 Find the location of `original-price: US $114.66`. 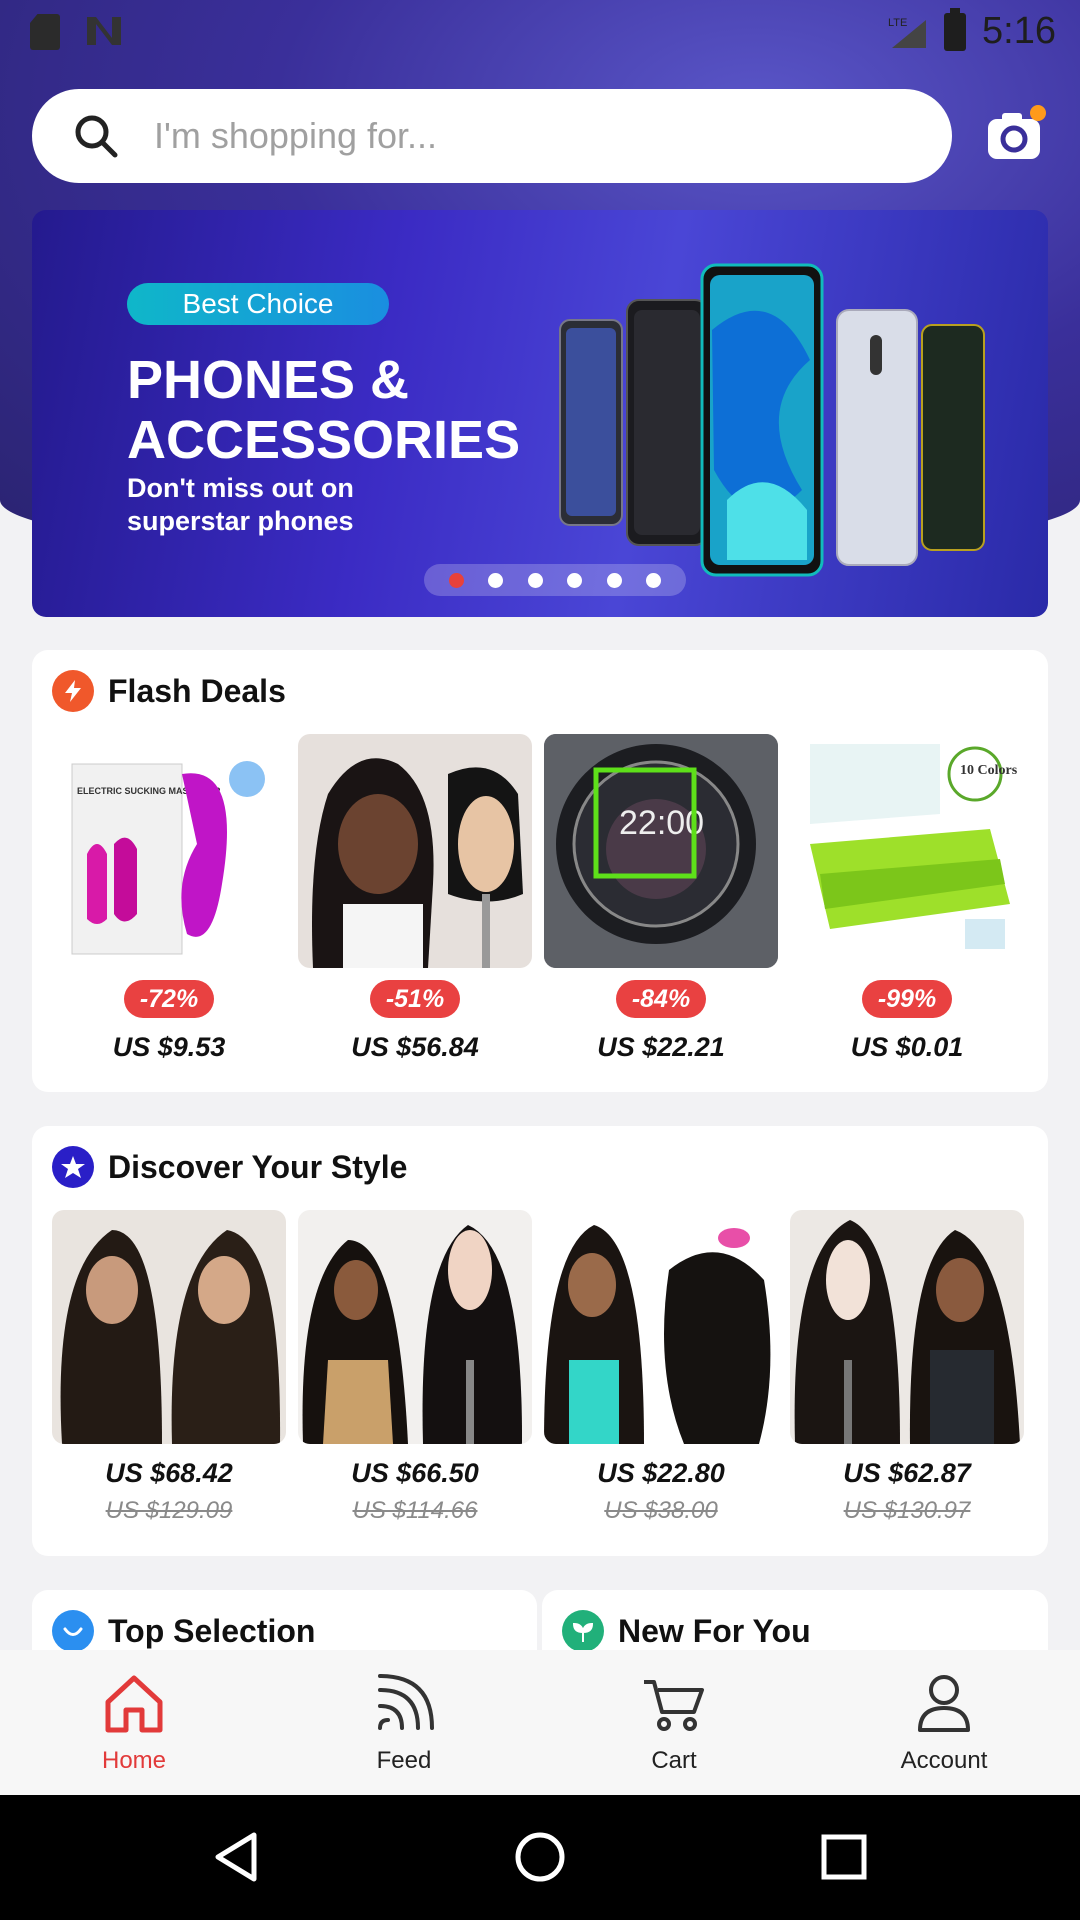

original-price: US $114.66 is located at coordinates (415, 1510).